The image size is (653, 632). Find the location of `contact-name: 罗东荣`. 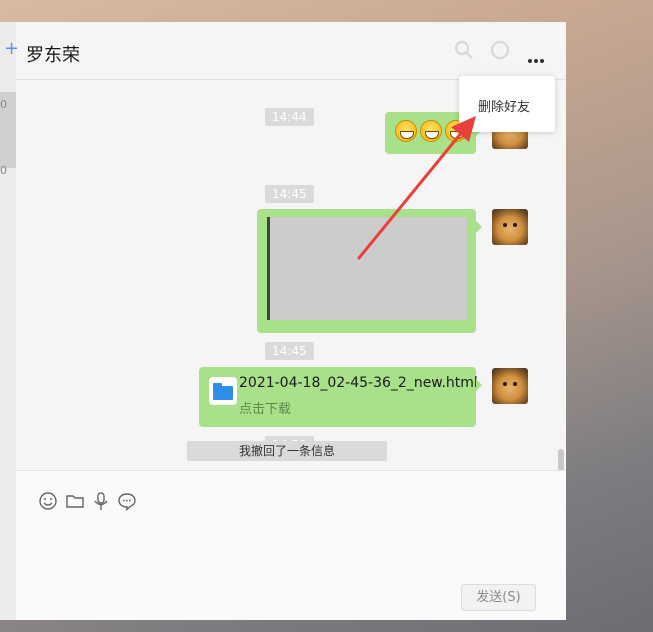

contact-name: 罗东荣 is located at coordinates (53, 55).